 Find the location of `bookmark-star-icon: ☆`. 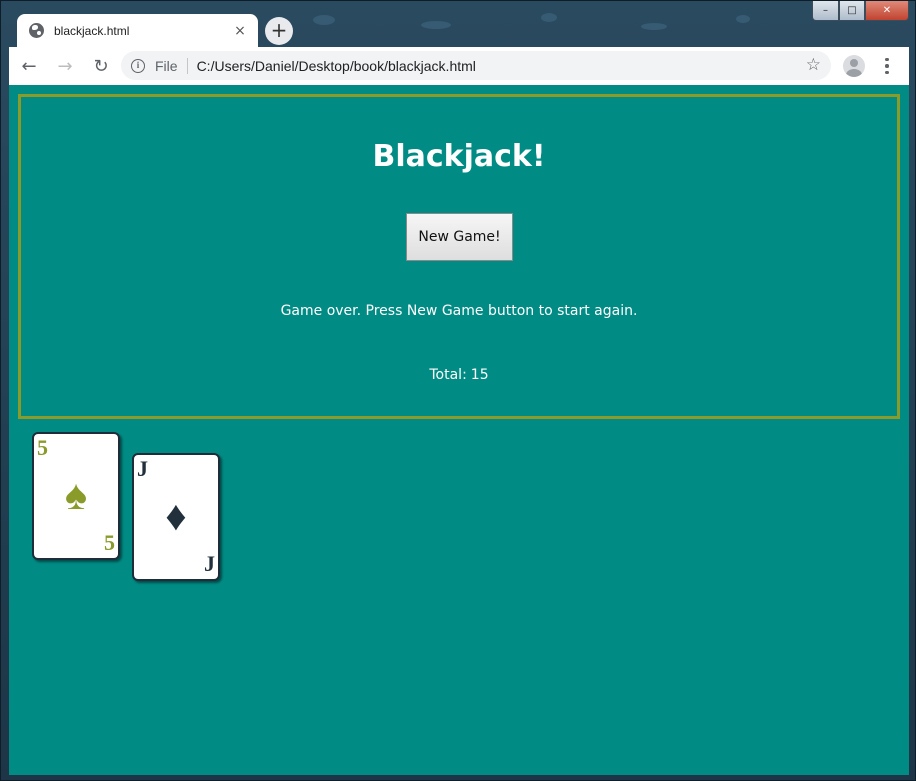

bookmark-star-icon: ☆ is located at coordinates (813, 65).